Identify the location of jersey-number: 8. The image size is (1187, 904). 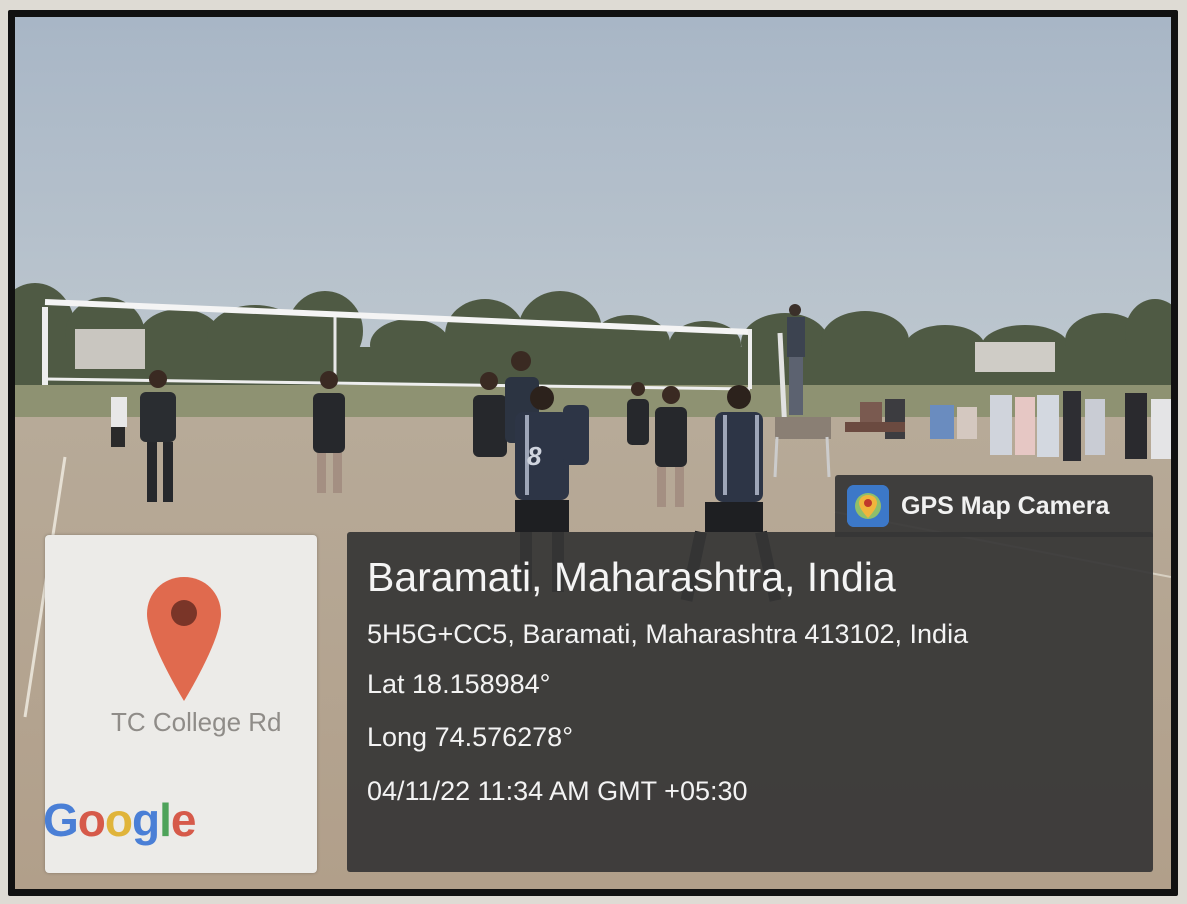
(534, 456).